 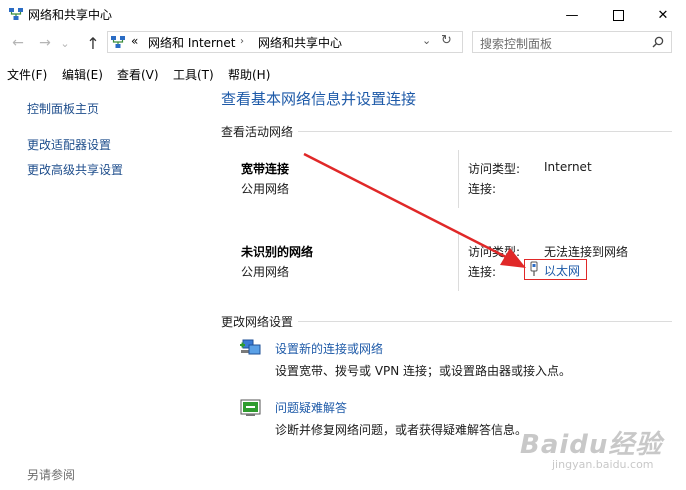 I want to click on sidebar-item-change-adapter-settings: 更改适配器设置, so click(x=69, y=144).